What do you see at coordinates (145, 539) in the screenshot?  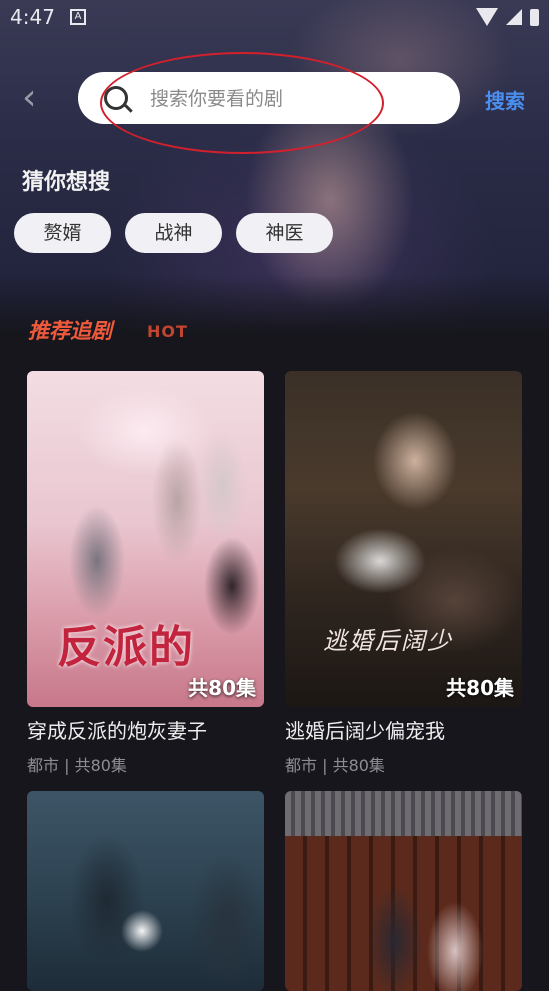 I see `drama-poster: 反派的 共80集` at bounding box center [145, 539].